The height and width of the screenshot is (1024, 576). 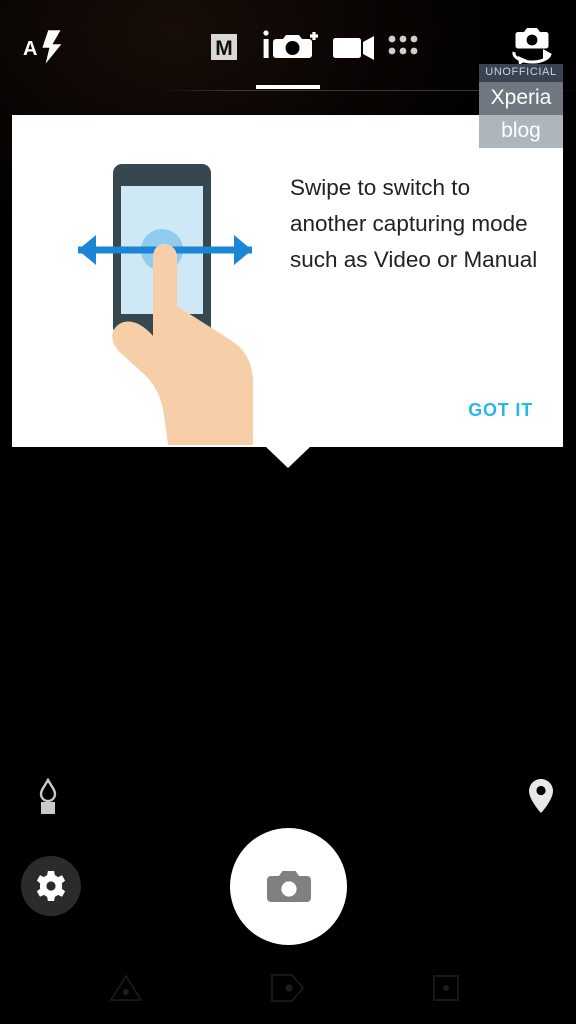 I want to click on nav-back-button, so click(x=126, y=988).